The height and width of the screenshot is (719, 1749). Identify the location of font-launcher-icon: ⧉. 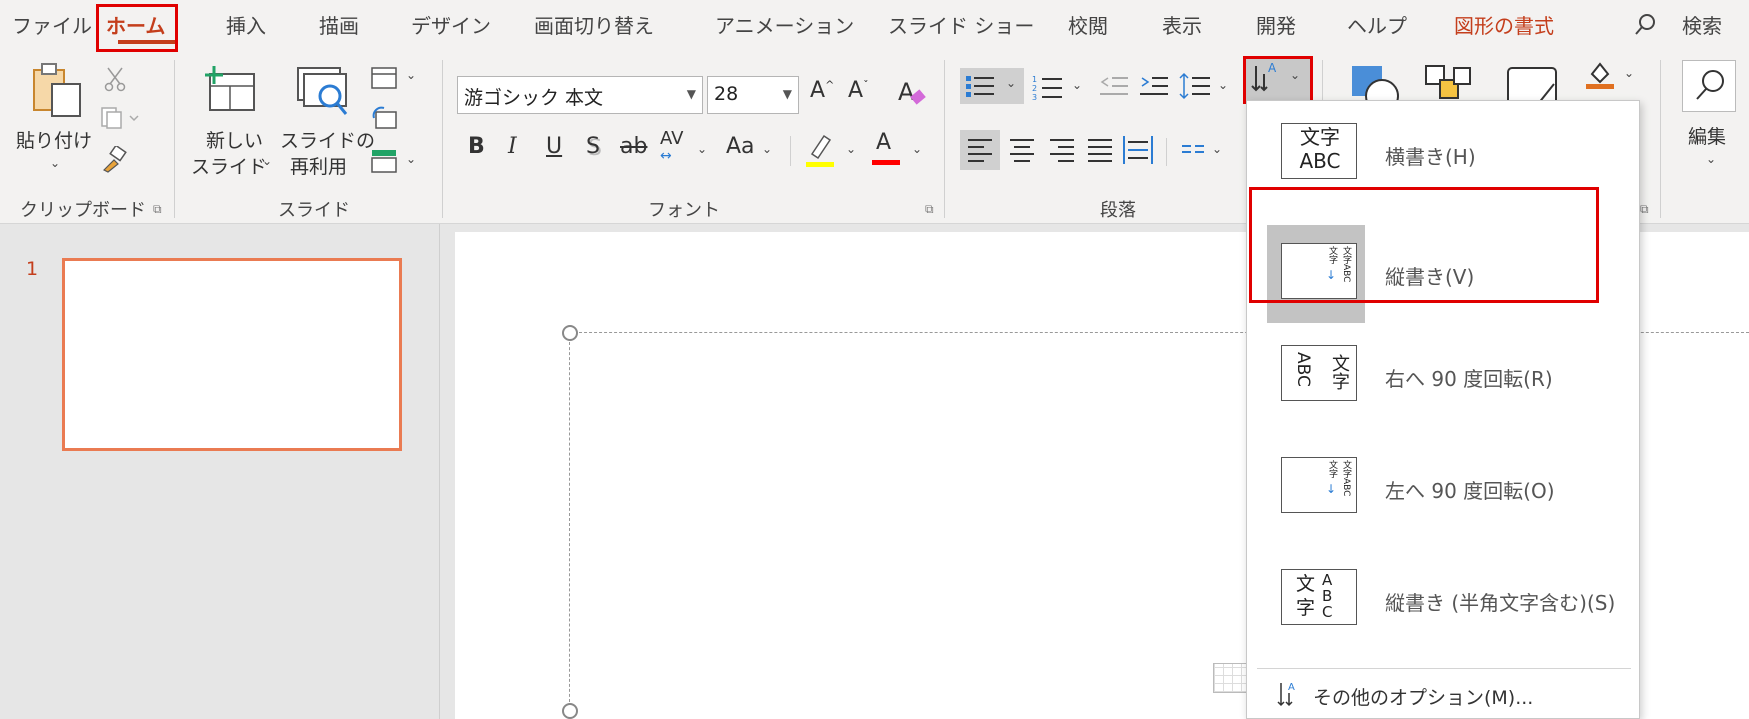
(929, 209).